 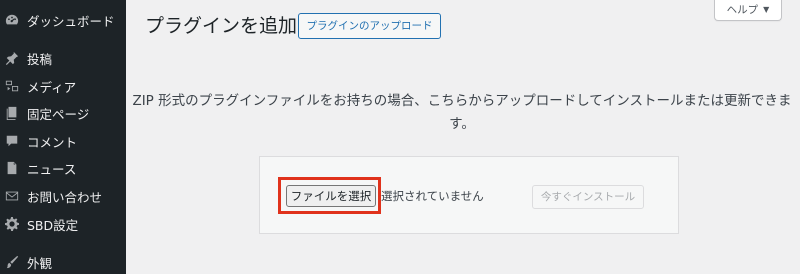 What do you see at coordinates (12, 20) in the screenshot?
I see `dashboard-icon` at bounding box center [12, 20].